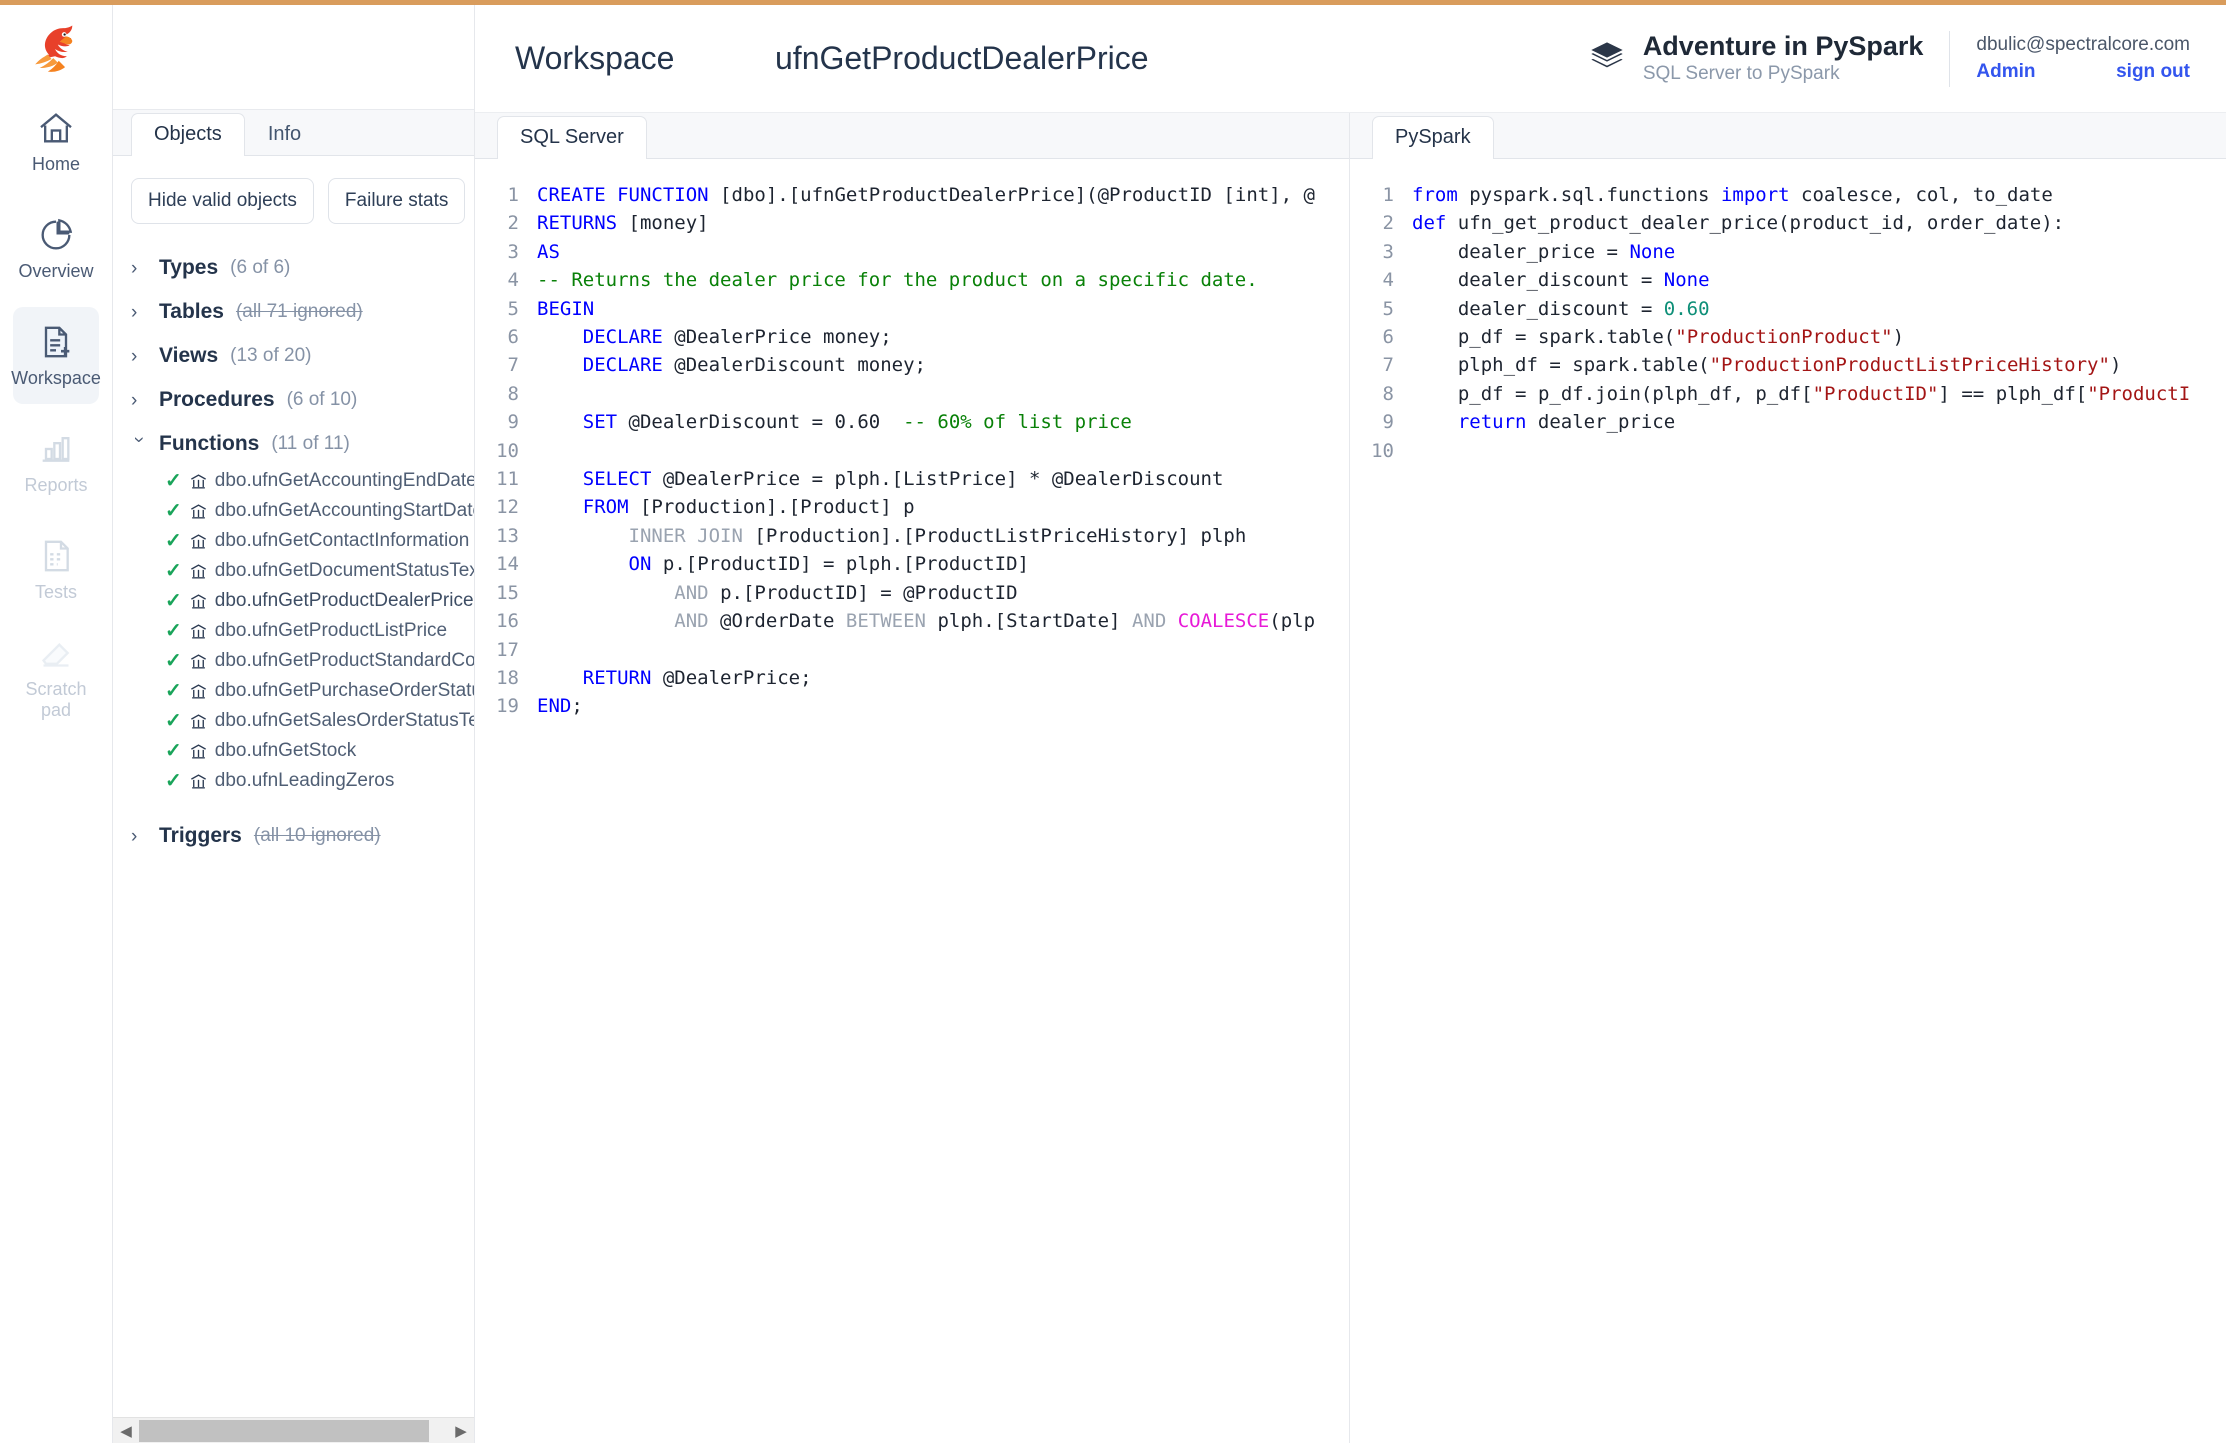 This screenshot has width=2226, height=1443. I want to click on function-list-item: ✓ dbo.ufnGetAccountingEndDate, so click(293, 481).